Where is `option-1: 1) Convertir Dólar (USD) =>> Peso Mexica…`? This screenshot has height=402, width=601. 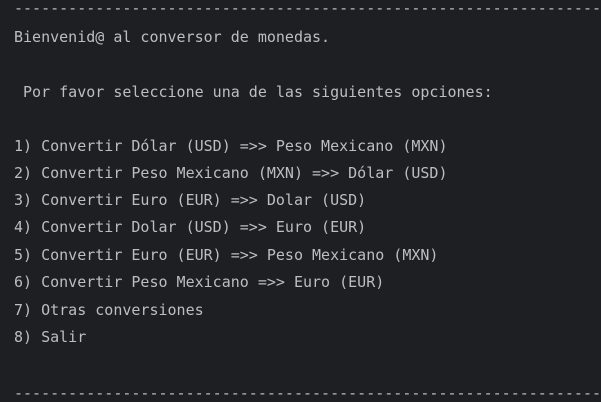
option-1: 1) Convertir Dólar (USD) =>> Peso Mexica… is located at coordinates (231, 146).